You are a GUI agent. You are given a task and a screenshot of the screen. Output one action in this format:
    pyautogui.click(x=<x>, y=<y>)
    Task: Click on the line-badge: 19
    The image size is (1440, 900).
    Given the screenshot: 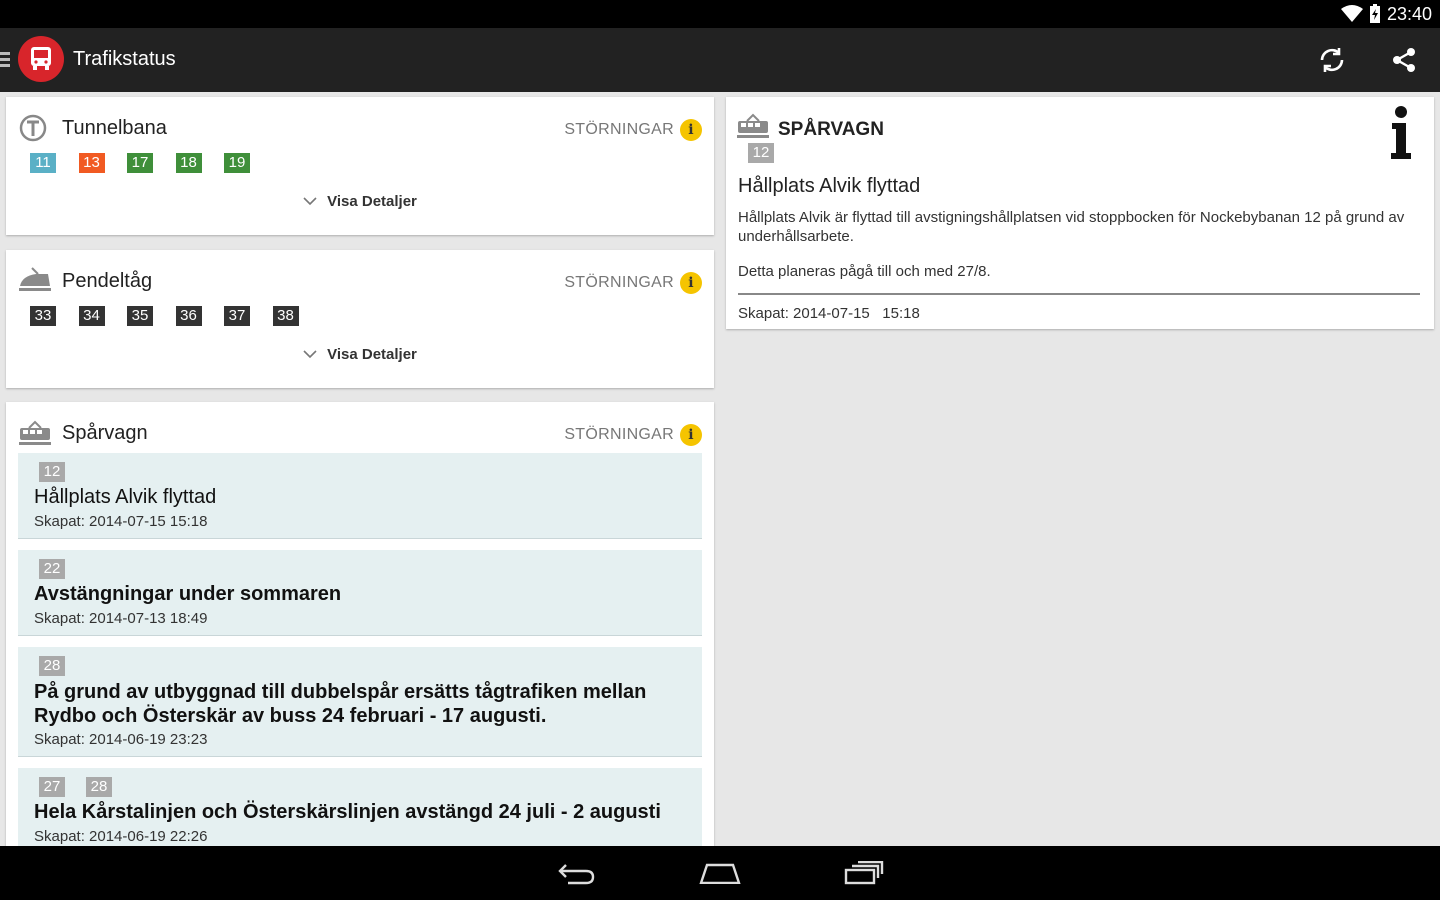 What is the action you would take?
    pyautogui.click(x=237, y=163)
    